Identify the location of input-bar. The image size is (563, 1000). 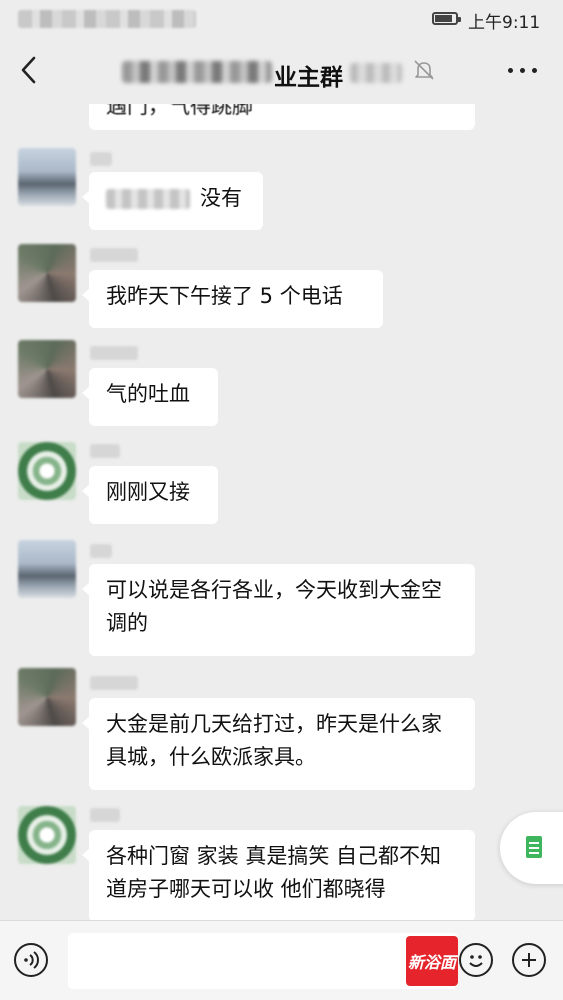
(281, 960).